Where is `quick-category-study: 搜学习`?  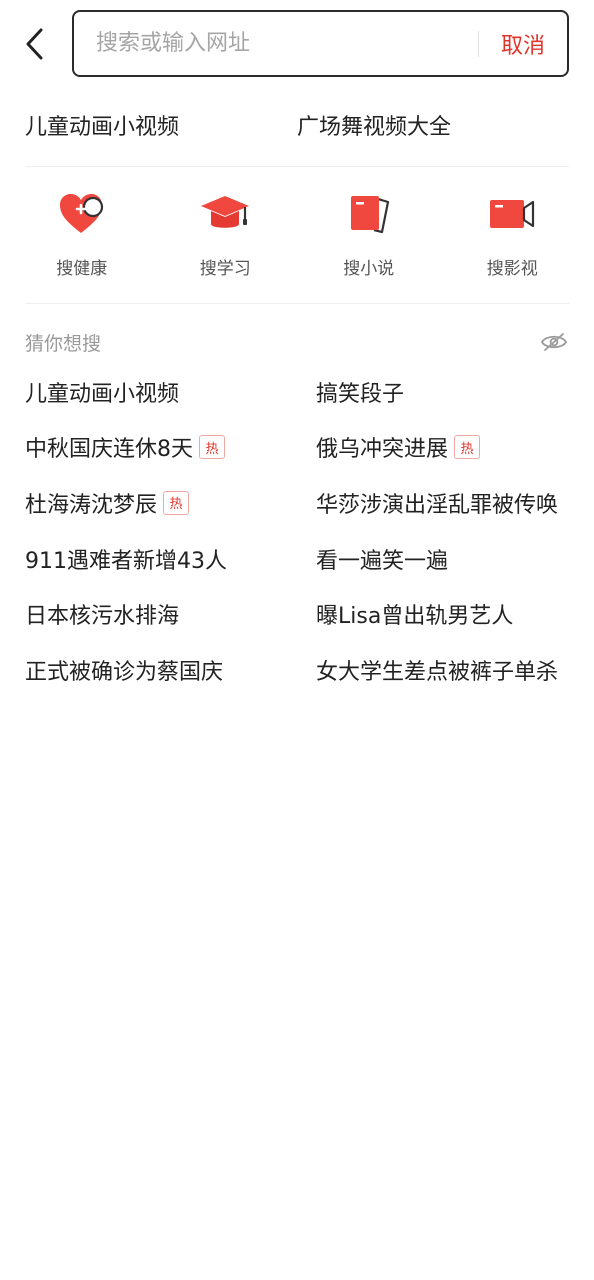 quick-category-study: 搜学习 is located at coordinates (226, 236).